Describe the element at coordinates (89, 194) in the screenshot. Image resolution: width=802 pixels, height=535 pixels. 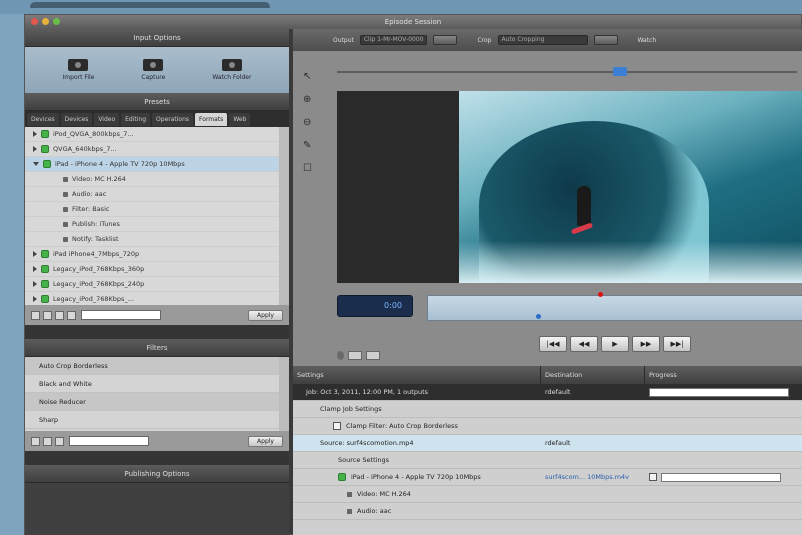
I see `subitem-label: Audio: aac` at that location.